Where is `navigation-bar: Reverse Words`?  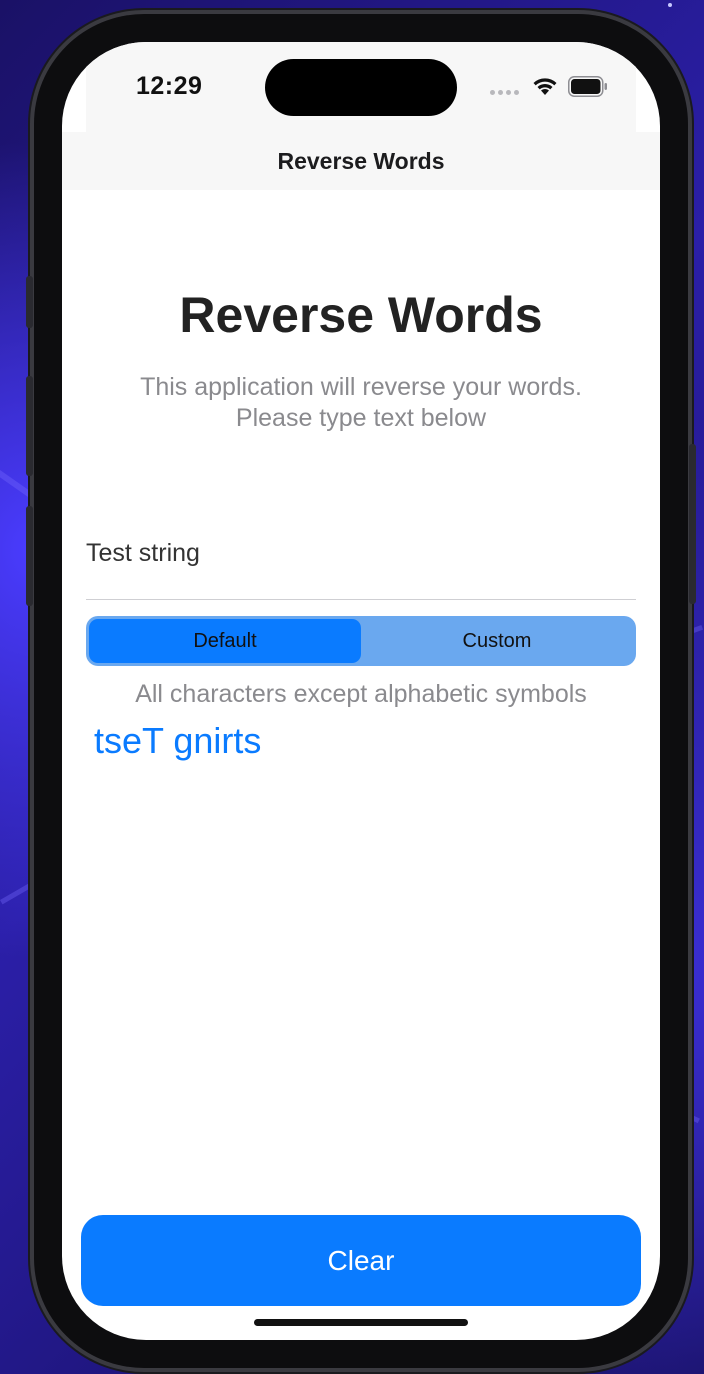 navigation-bar: Reverse Words is located at coordinates (361, 161).